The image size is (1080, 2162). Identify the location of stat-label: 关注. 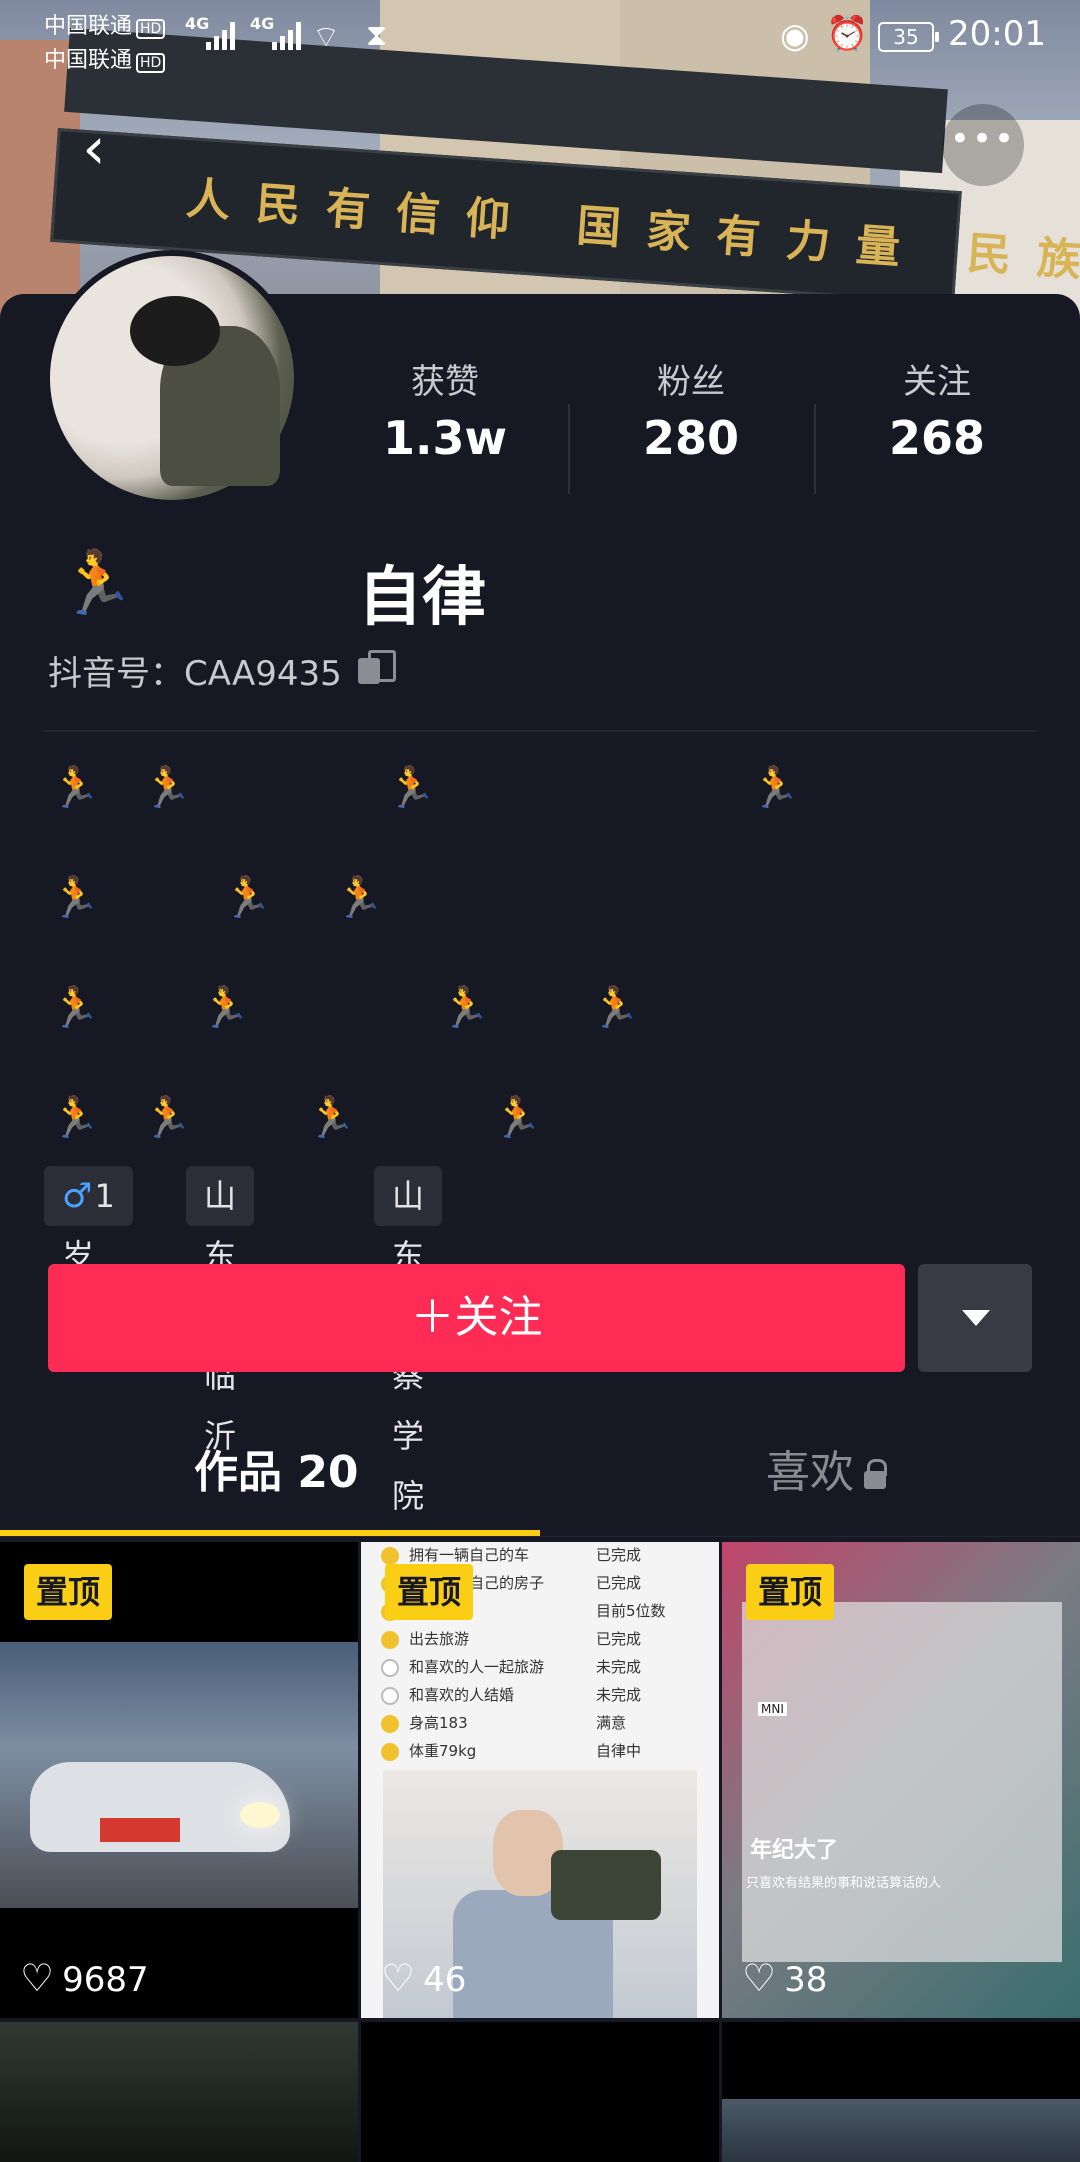
(937, 382).